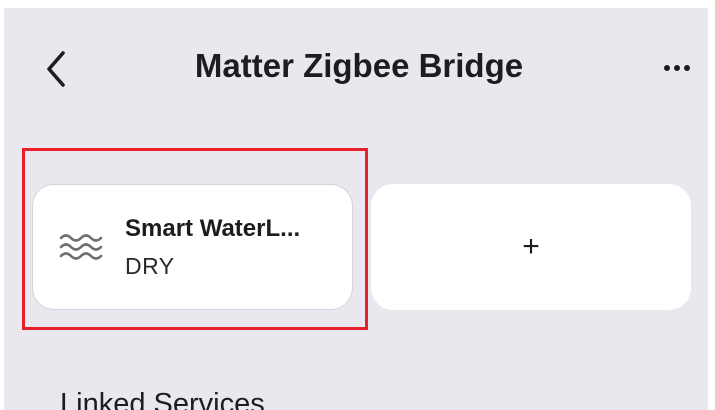 The image size is (715, 410). I want to click on more-options-button, so click(677, 68).